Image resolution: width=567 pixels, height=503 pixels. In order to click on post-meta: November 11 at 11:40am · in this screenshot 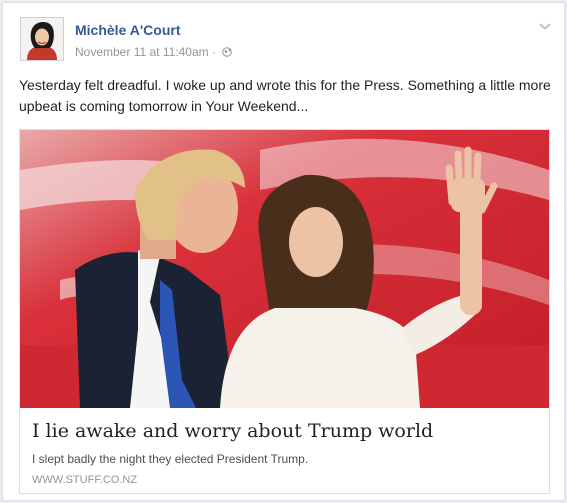, I will do `click(154, 52)`.